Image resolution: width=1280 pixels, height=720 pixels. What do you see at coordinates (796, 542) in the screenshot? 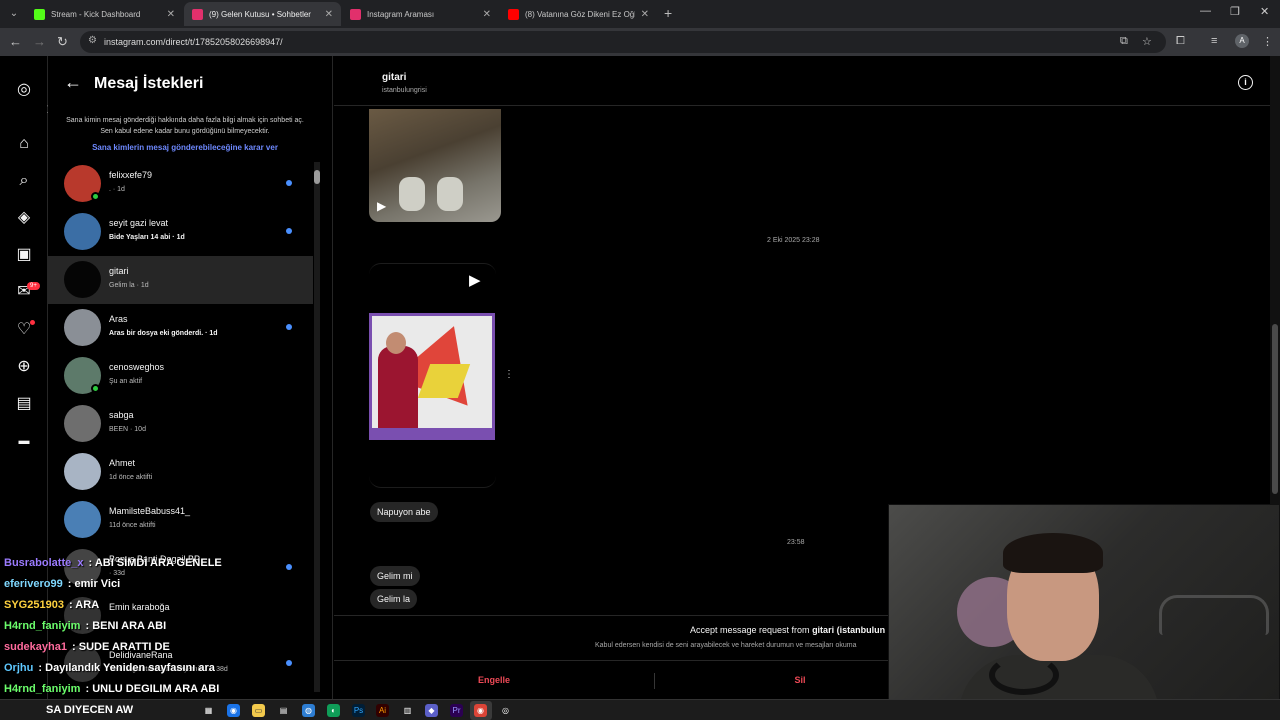
I see `timestamp: 23:58` at bounding box center [796, 542].